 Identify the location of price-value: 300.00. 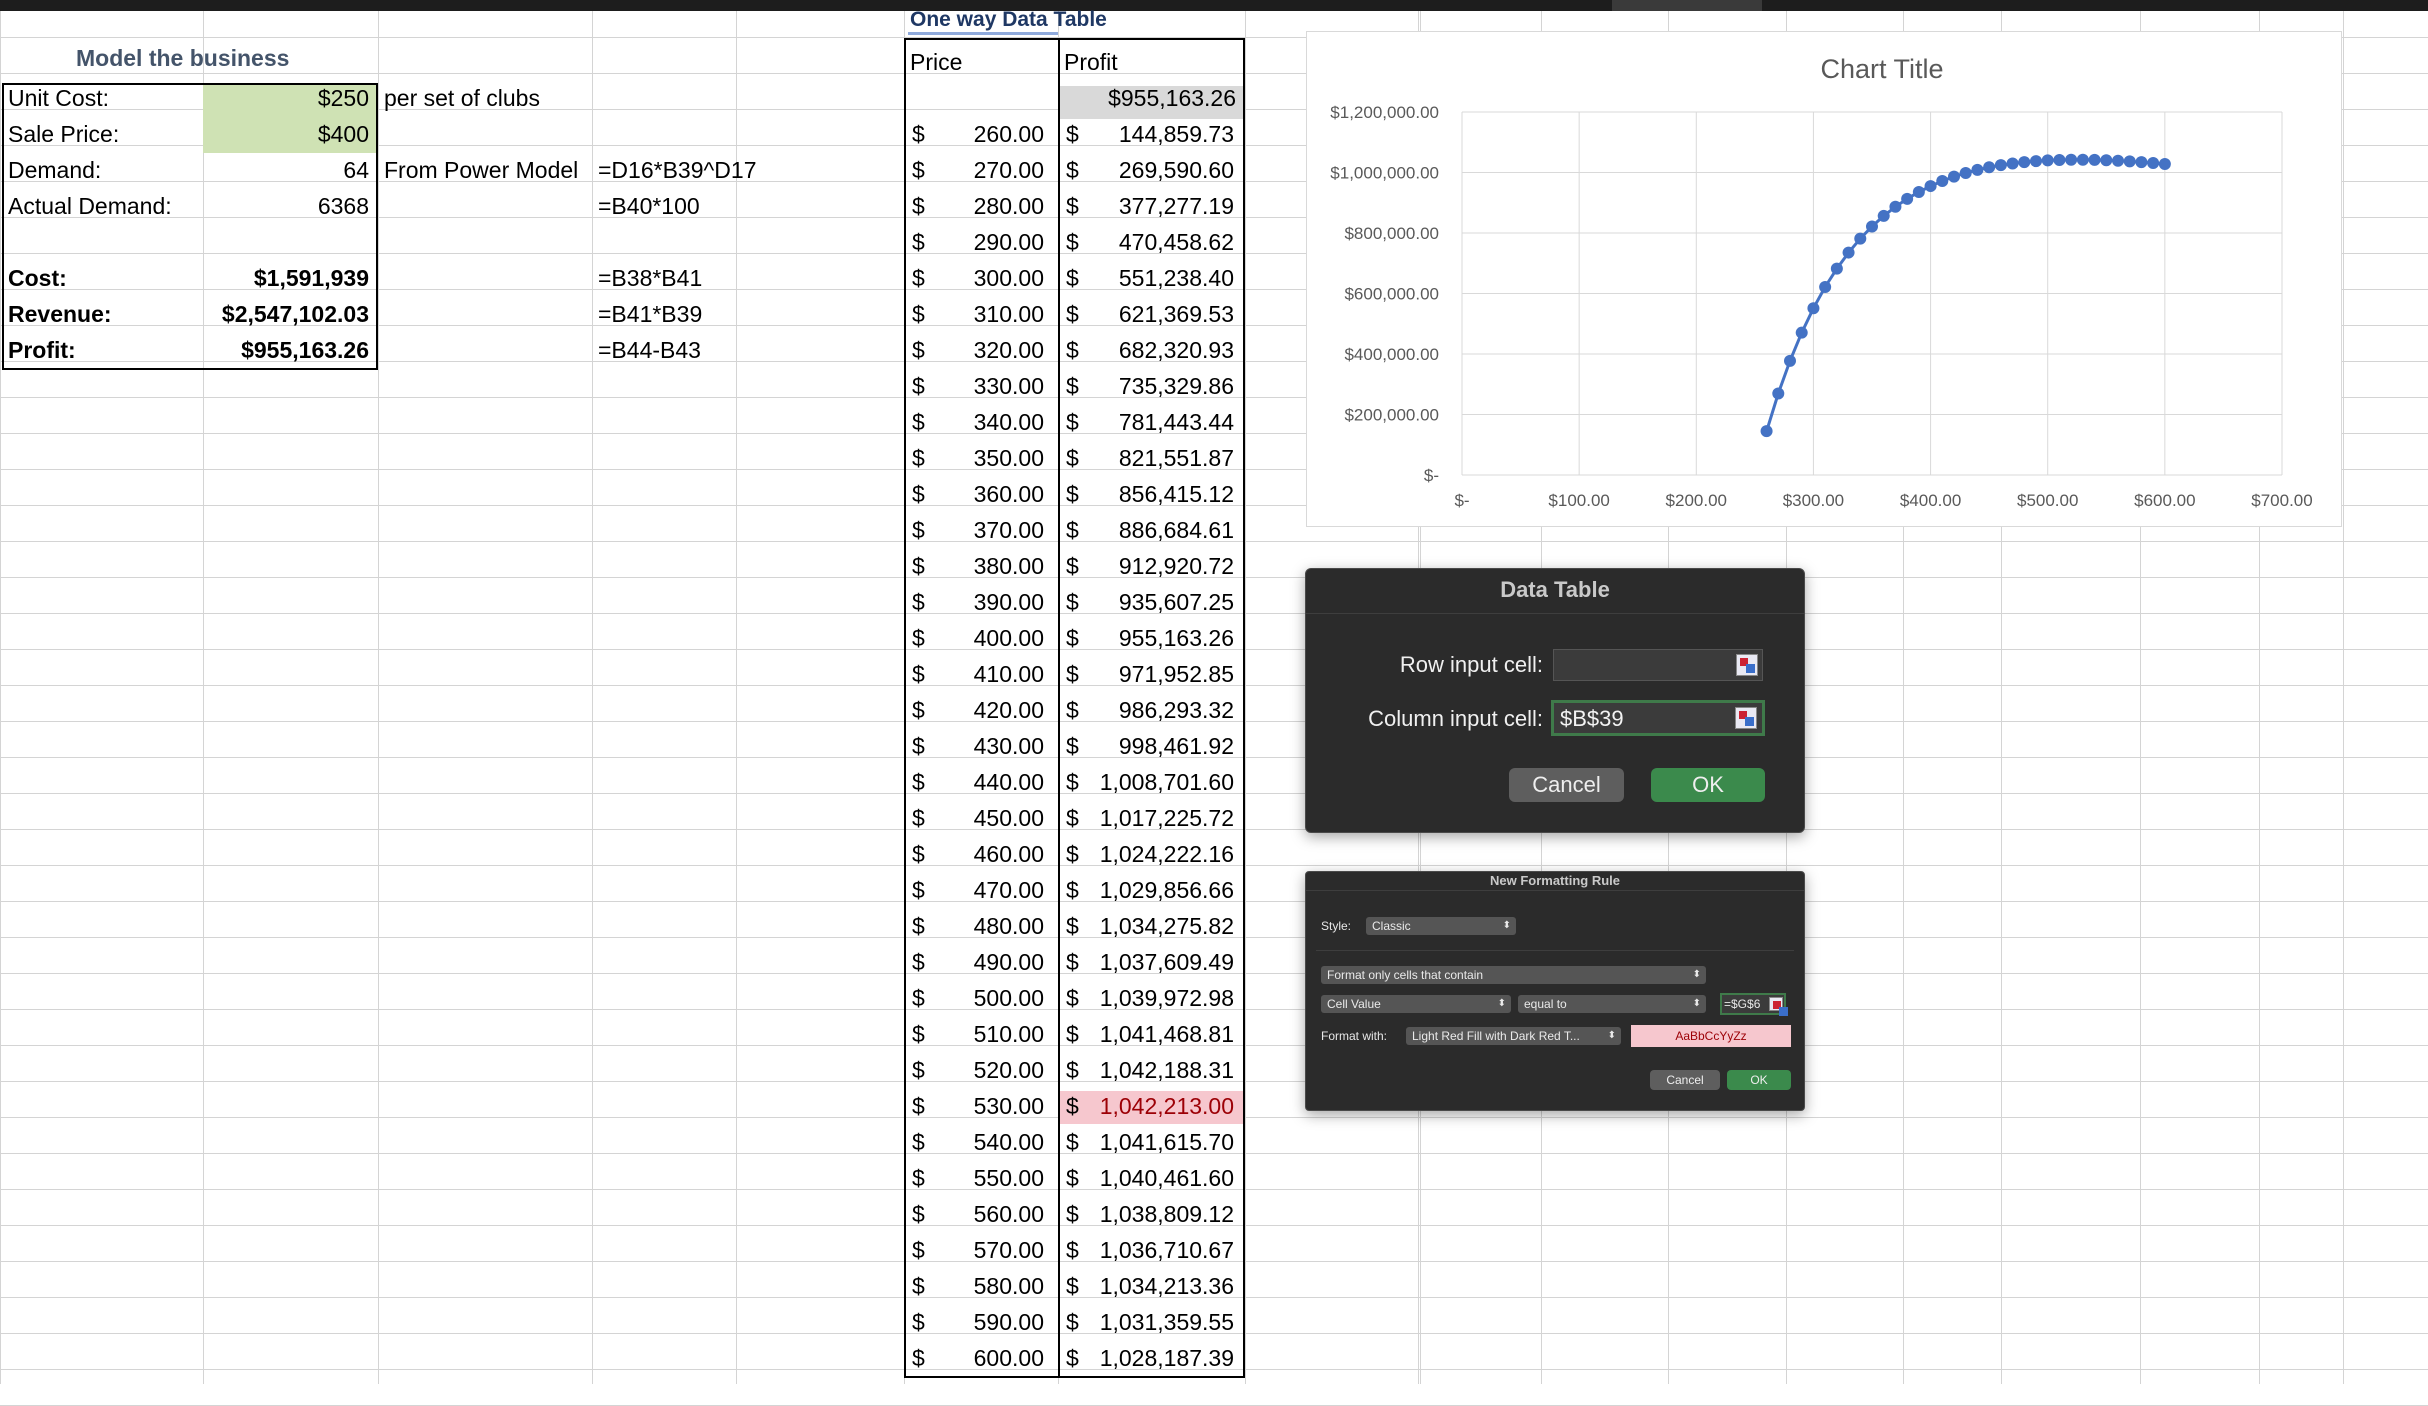
(978, 278).